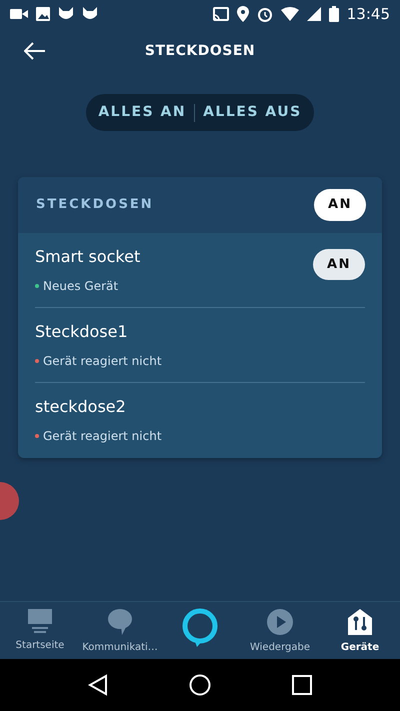 The height and width of the screenshot is (711, 400). I want to click on nav-tab: Wiedergabe, so click(280, 630).